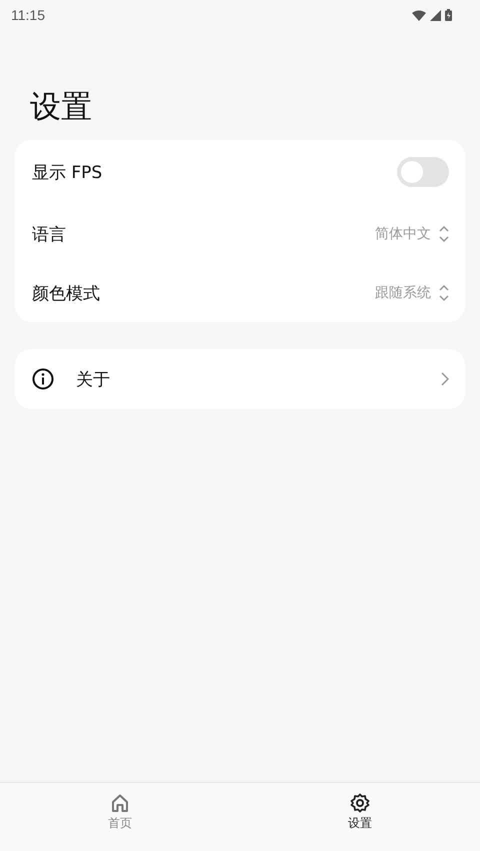  I want to click on setting-value: 简体中文, so click(403, 234).